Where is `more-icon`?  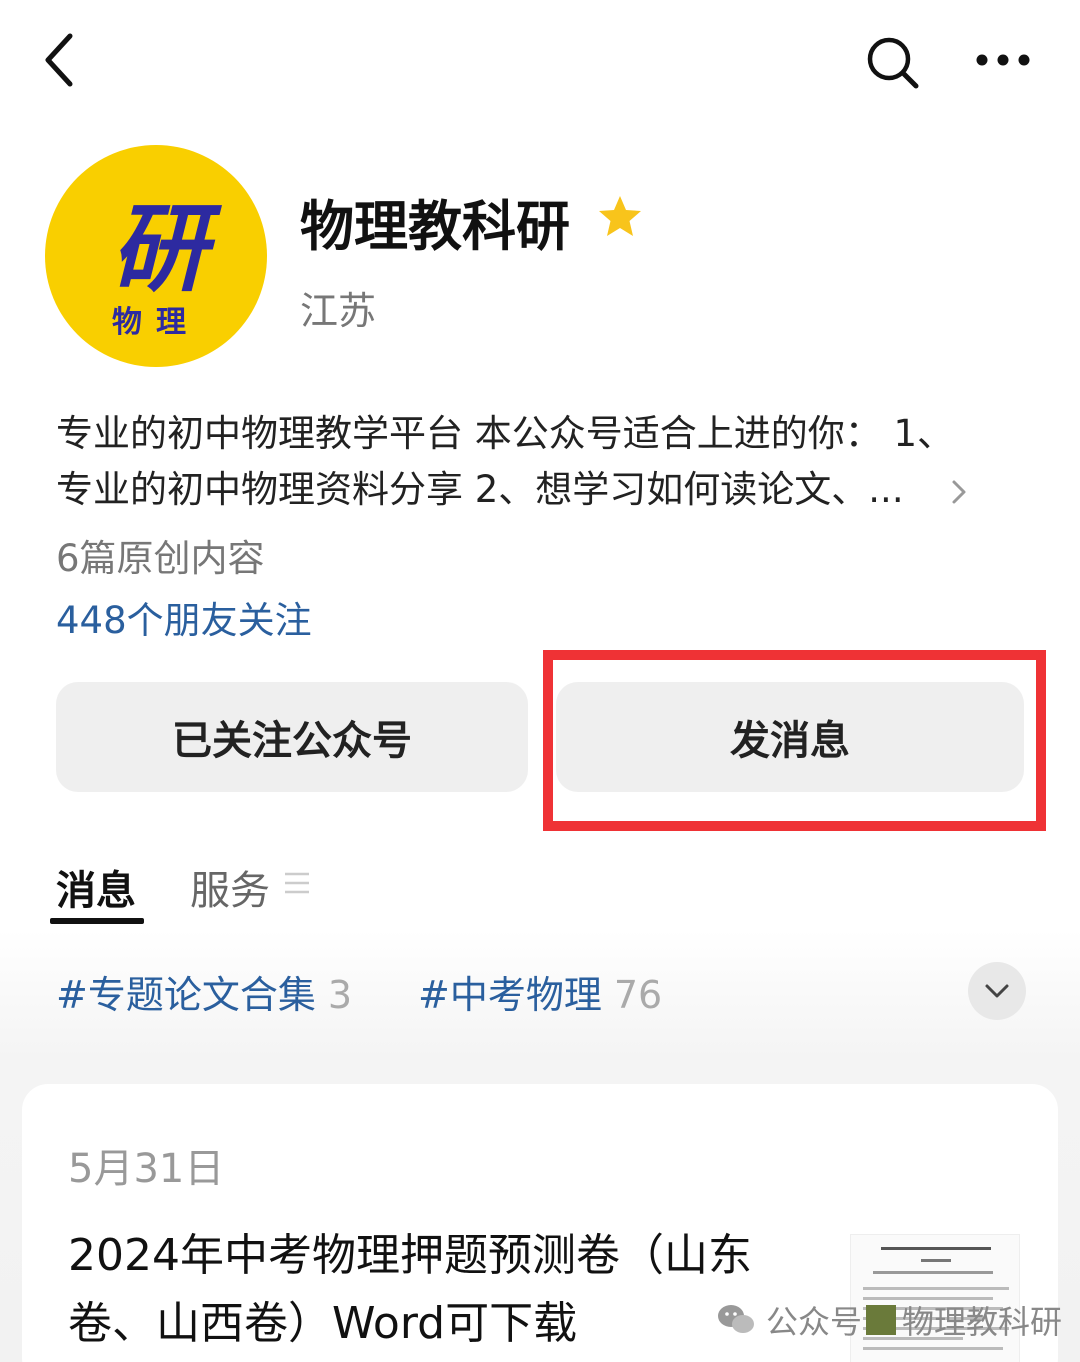 more-icon is located at coordinates (1003, 60).